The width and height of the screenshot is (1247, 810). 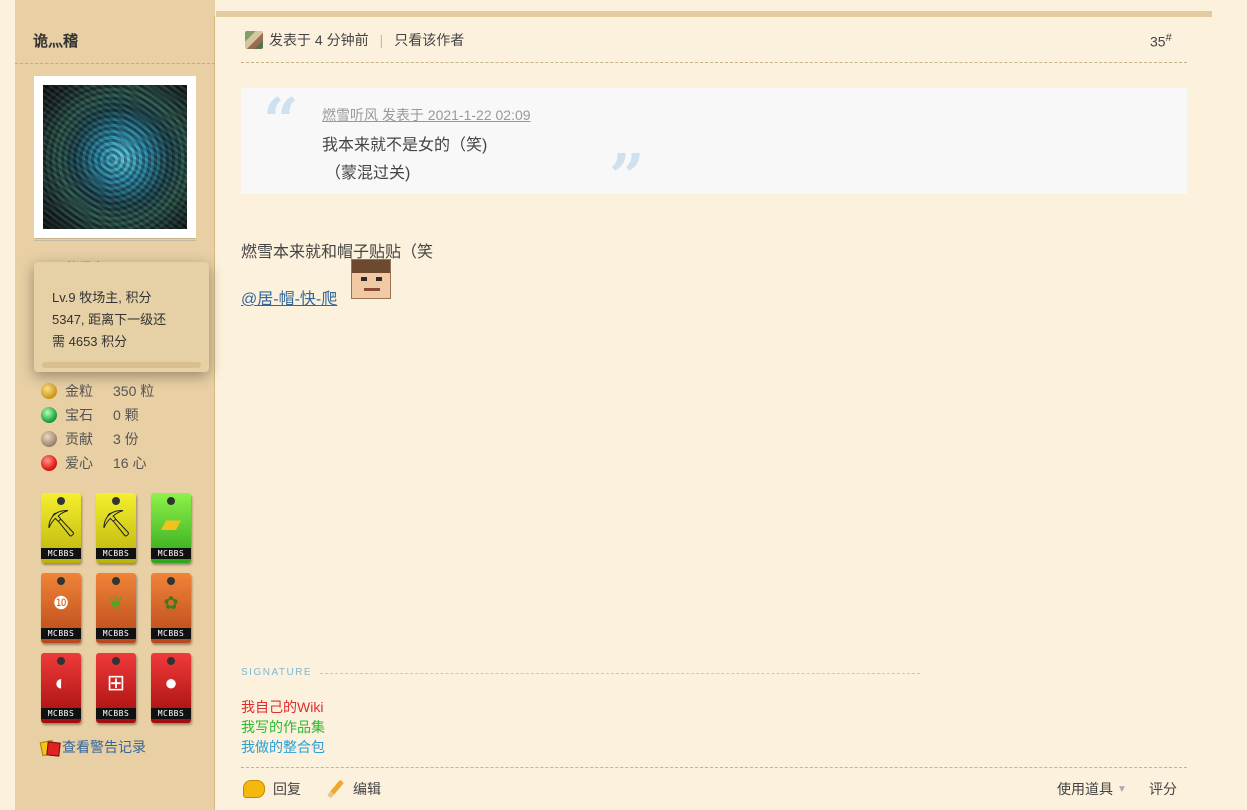 I want to click on rate-button: 评分, so click(x=1163, y=789).